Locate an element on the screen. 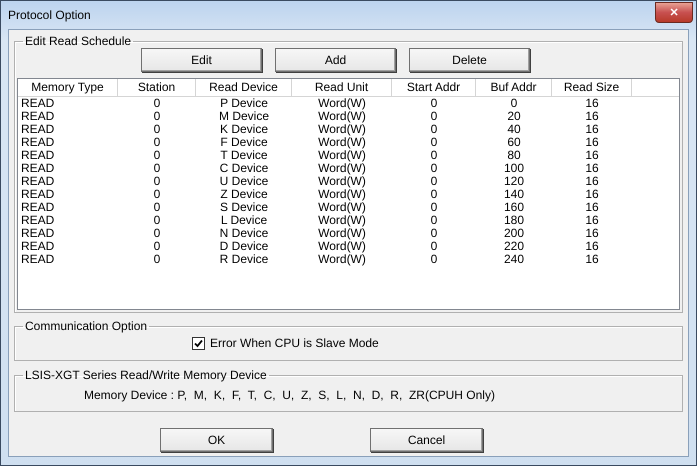 This screenshot has height=466, width=697. action-button: Delete is located at coordinates (469, 60).